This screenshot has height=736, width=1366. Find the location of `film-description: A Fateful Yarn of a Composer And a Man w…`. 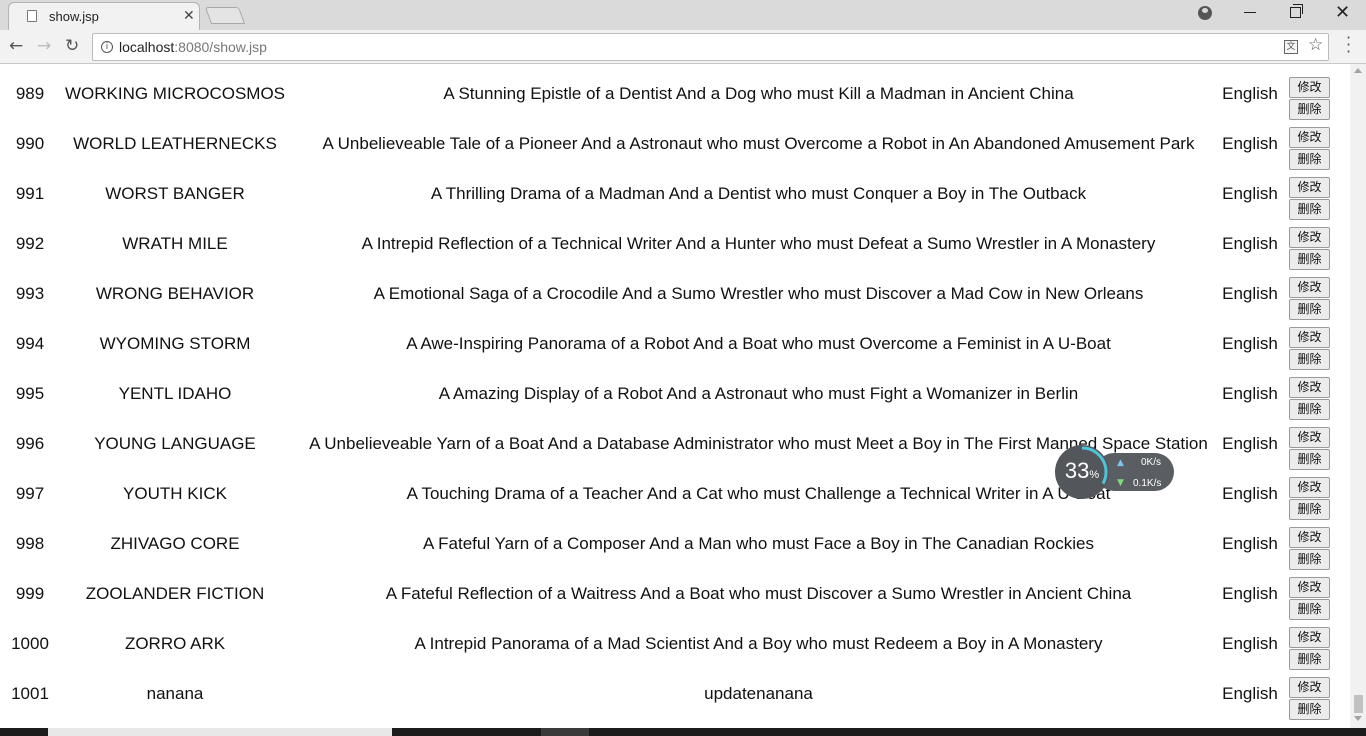

film-description: A Fateful Yarn of a Composer And a Man w… is located at coordinates (758, 543).